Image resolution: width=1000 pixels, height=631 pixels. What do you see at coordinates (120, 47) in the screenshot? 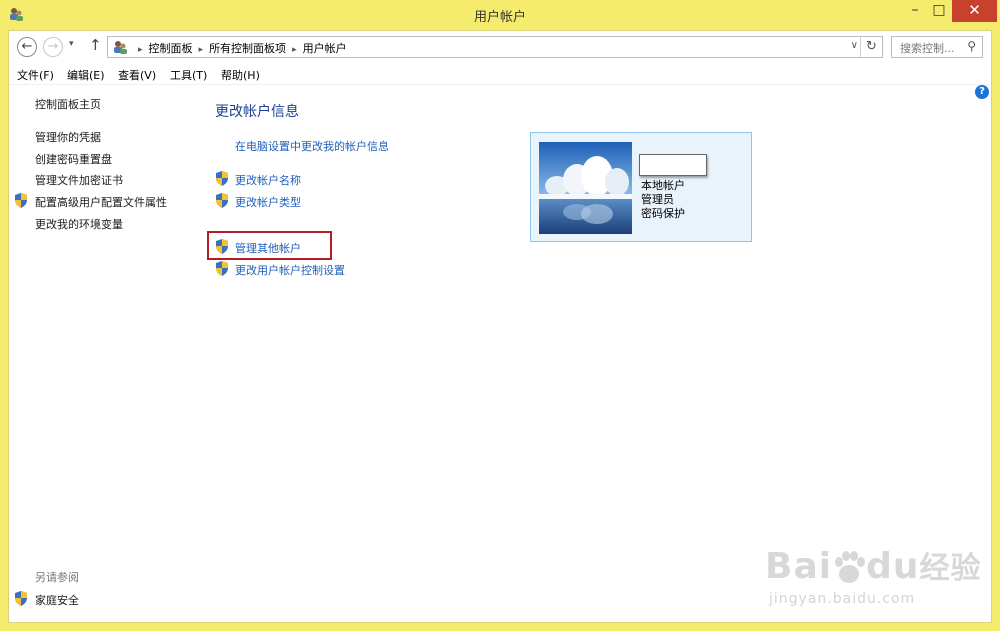
I see `control-panel-icon` at bounding box center [120, 47].